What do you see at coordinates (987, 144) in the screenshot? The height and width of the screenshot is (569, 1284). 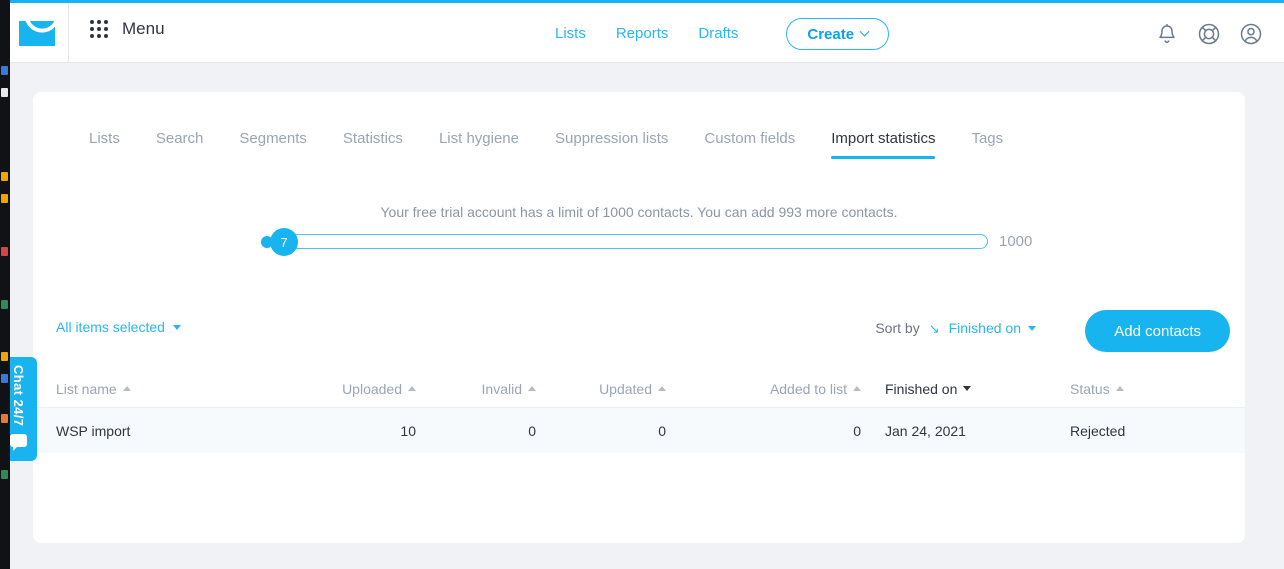 I see `tab-tags: Tags` at bounding box center [987, 144].